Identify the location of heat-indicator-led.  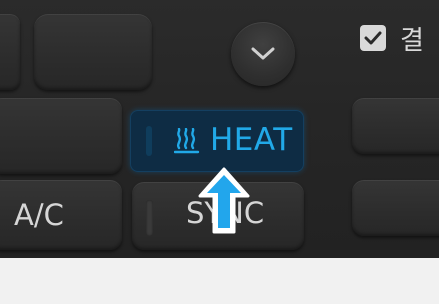
(149, 141).